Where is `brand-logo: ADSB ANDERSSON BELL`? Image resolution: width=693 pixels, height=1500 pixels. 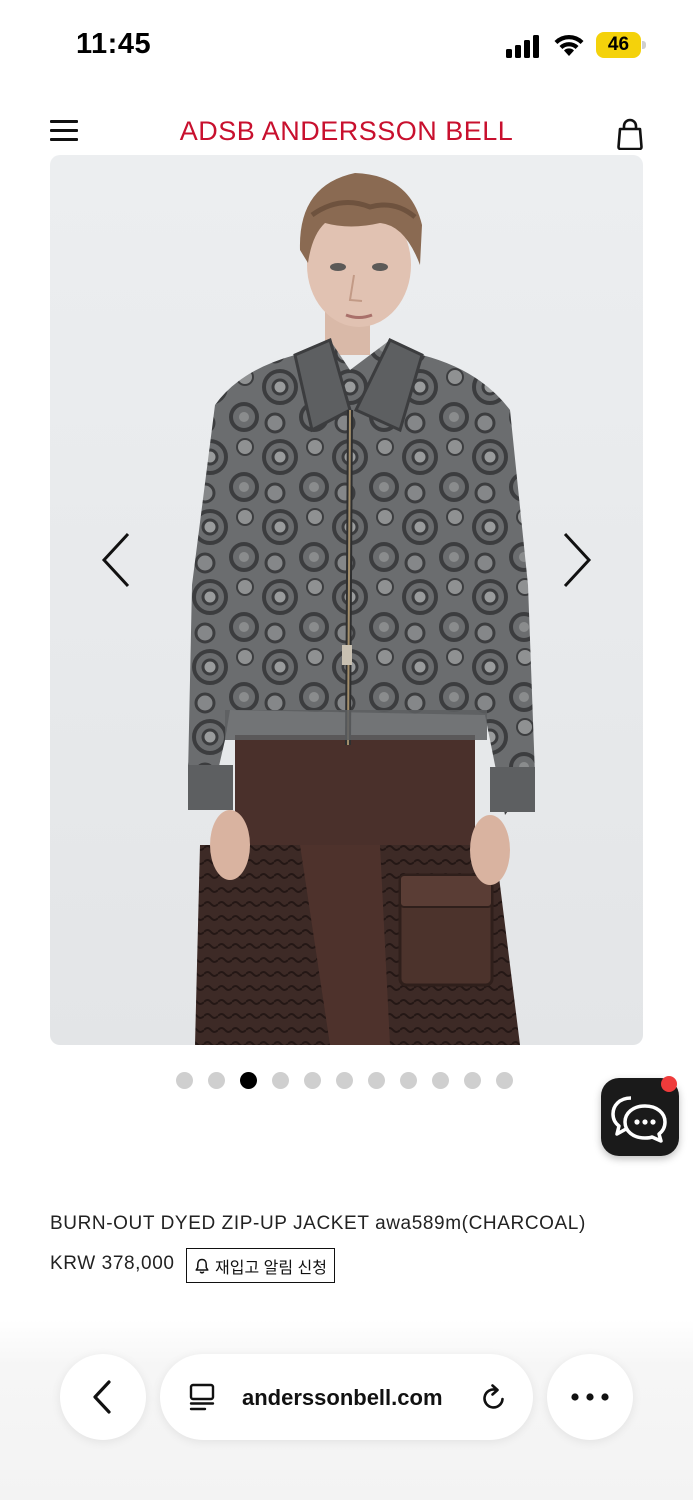
brand-logo: ADSB ANDERSSON BELL is located at coordinates (346, 131).